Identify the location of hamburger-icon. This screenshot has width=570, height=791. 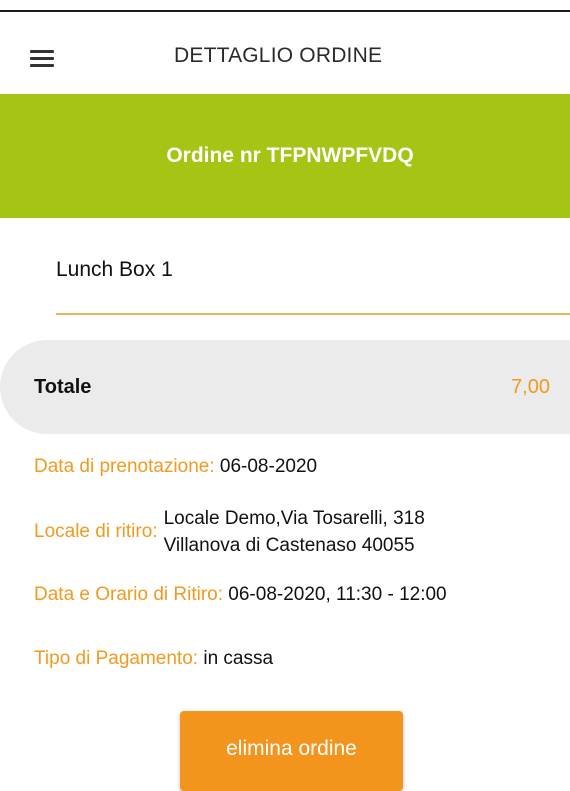
(45, 58).